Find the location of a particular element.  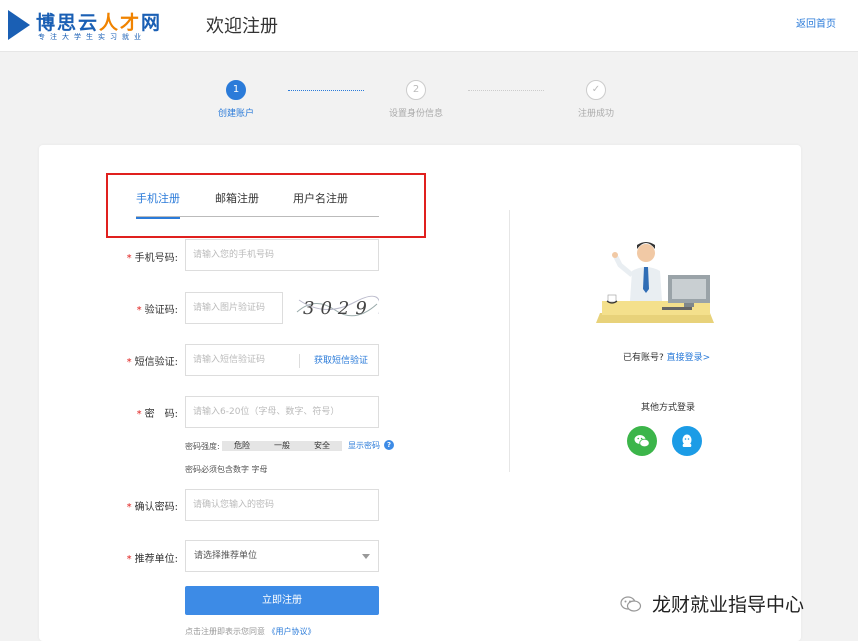

vertical-divider is located at coordinates (509, 341).